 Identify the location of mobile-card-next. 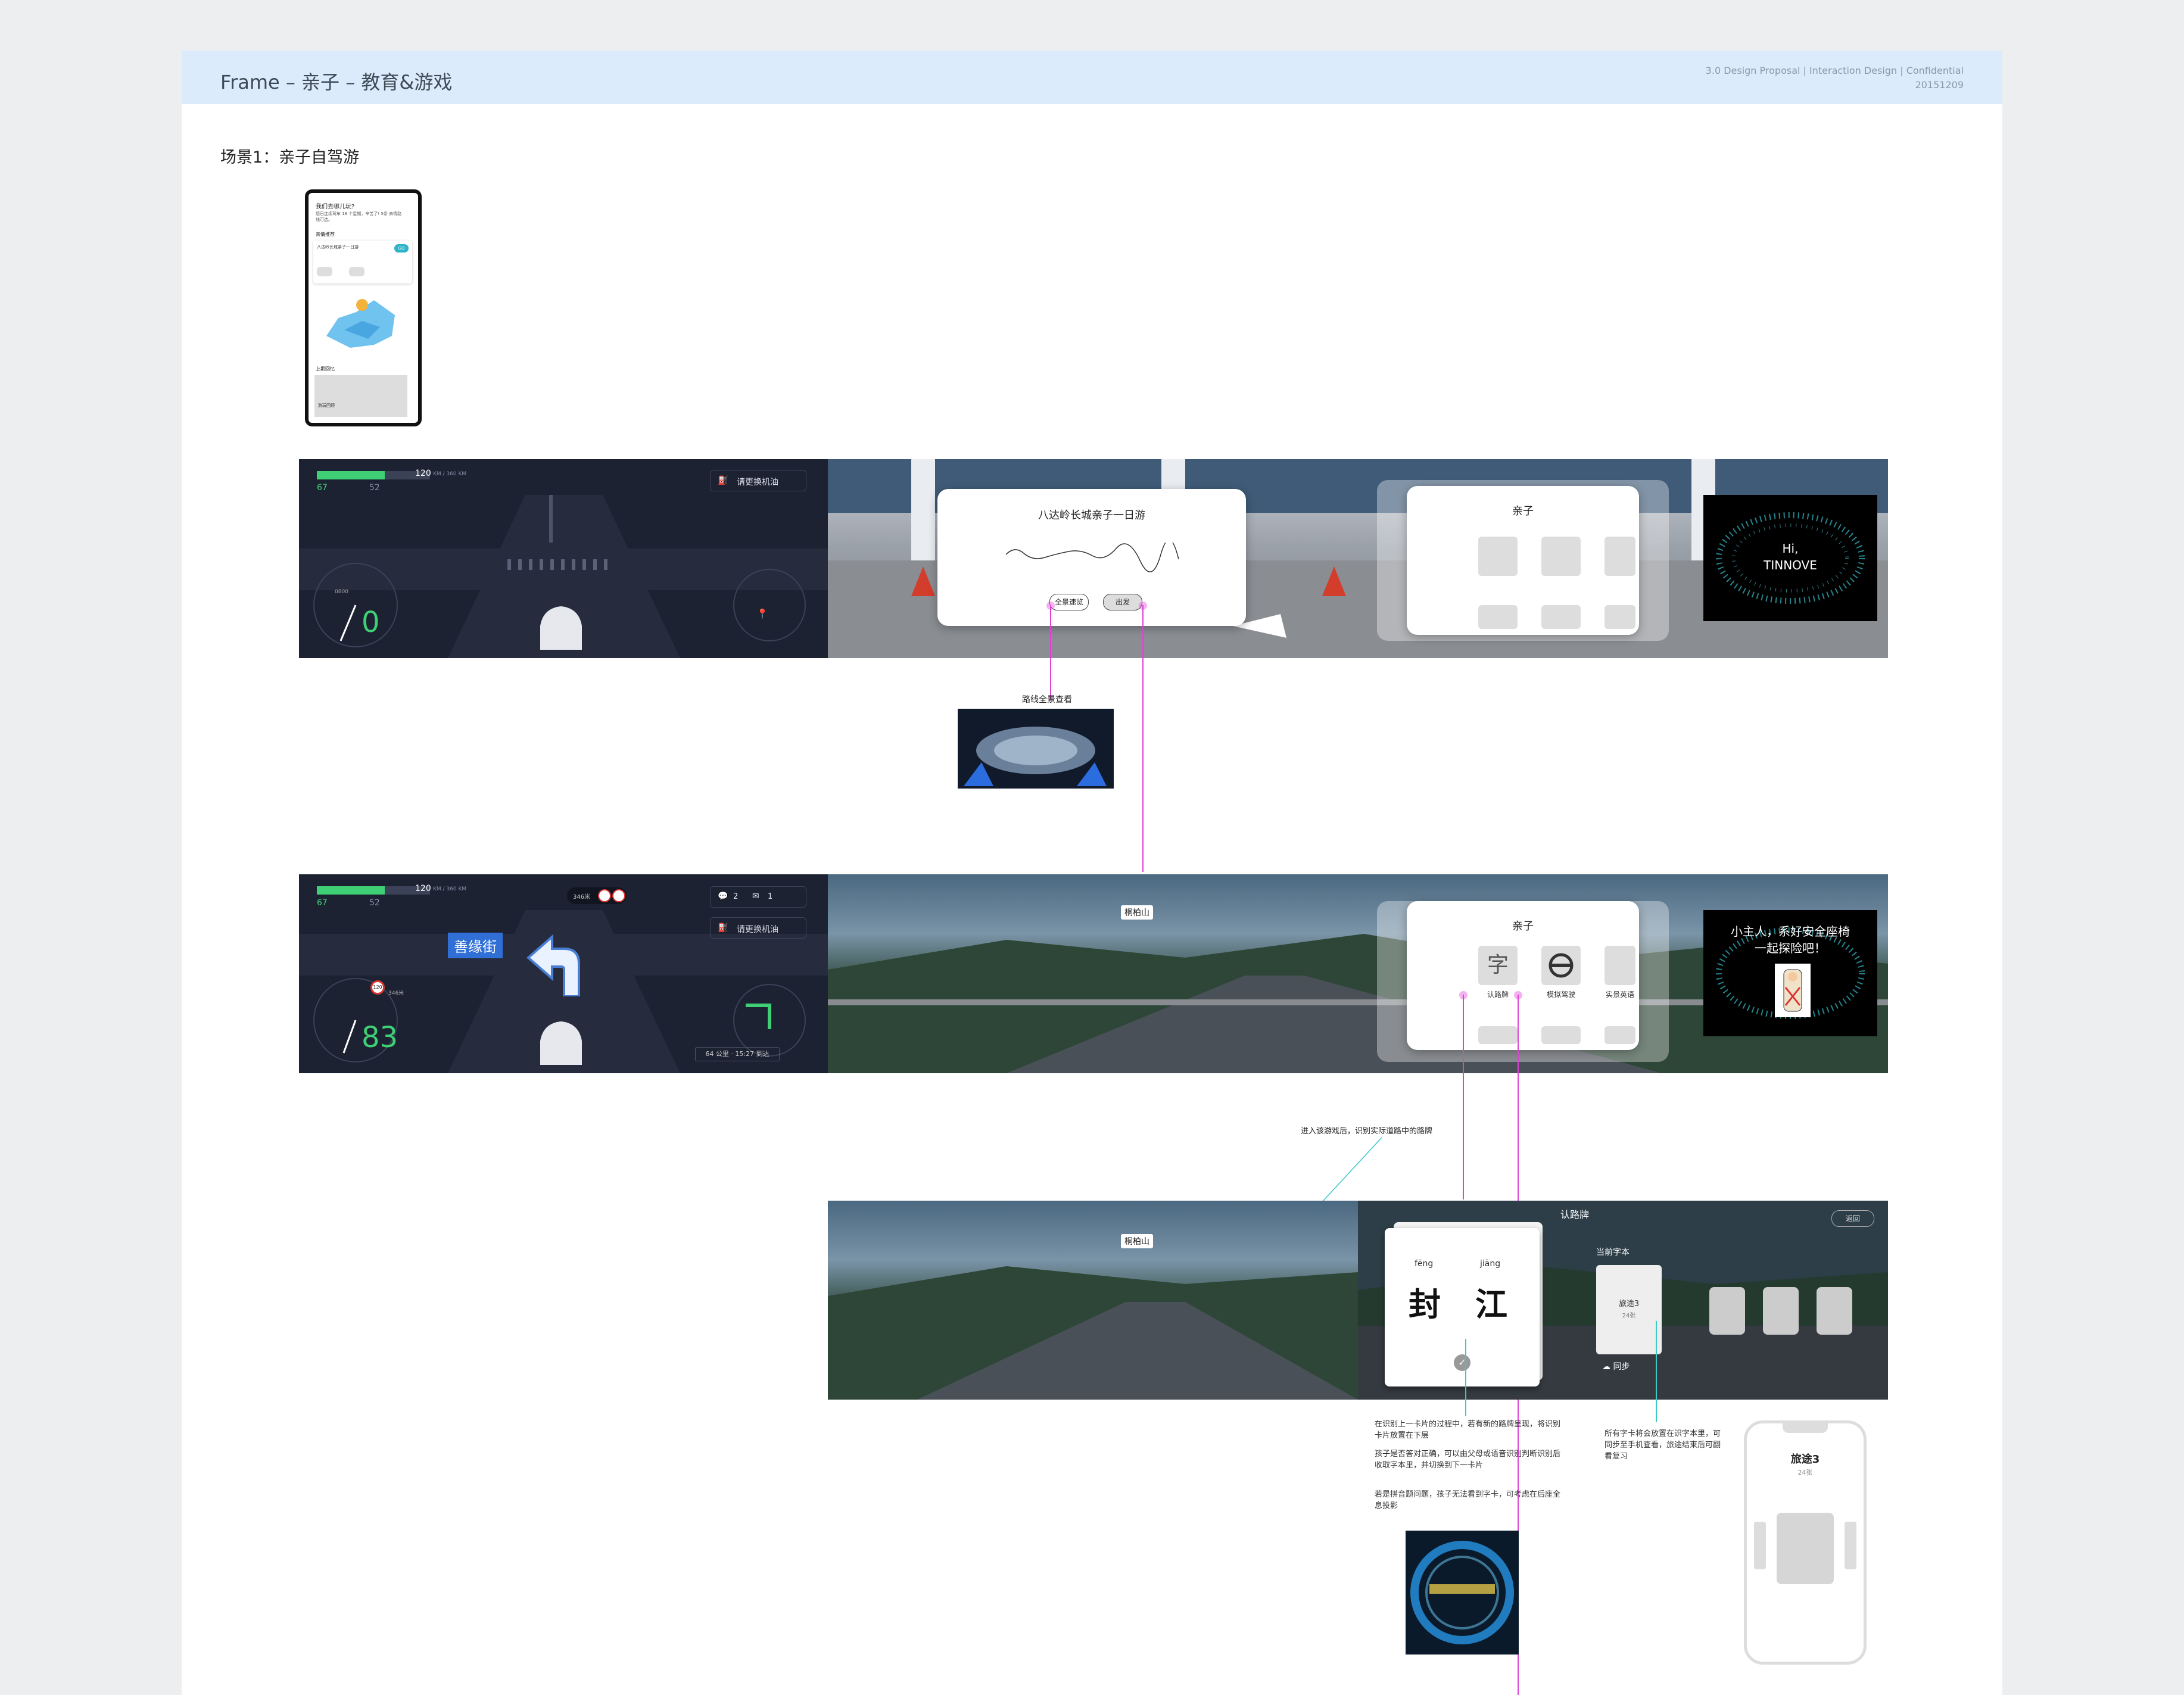
(1850, 1545).